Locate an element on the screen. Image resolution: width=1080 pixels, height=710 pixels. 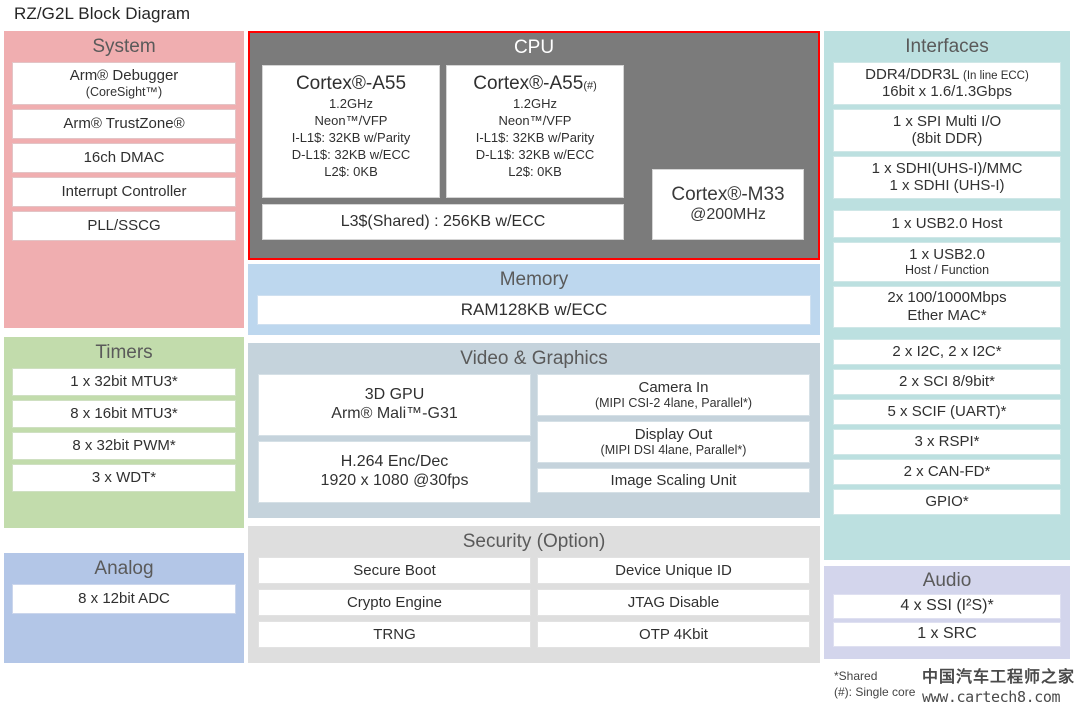
list-item: Device Unique ID is located at coordinates (673, 570).